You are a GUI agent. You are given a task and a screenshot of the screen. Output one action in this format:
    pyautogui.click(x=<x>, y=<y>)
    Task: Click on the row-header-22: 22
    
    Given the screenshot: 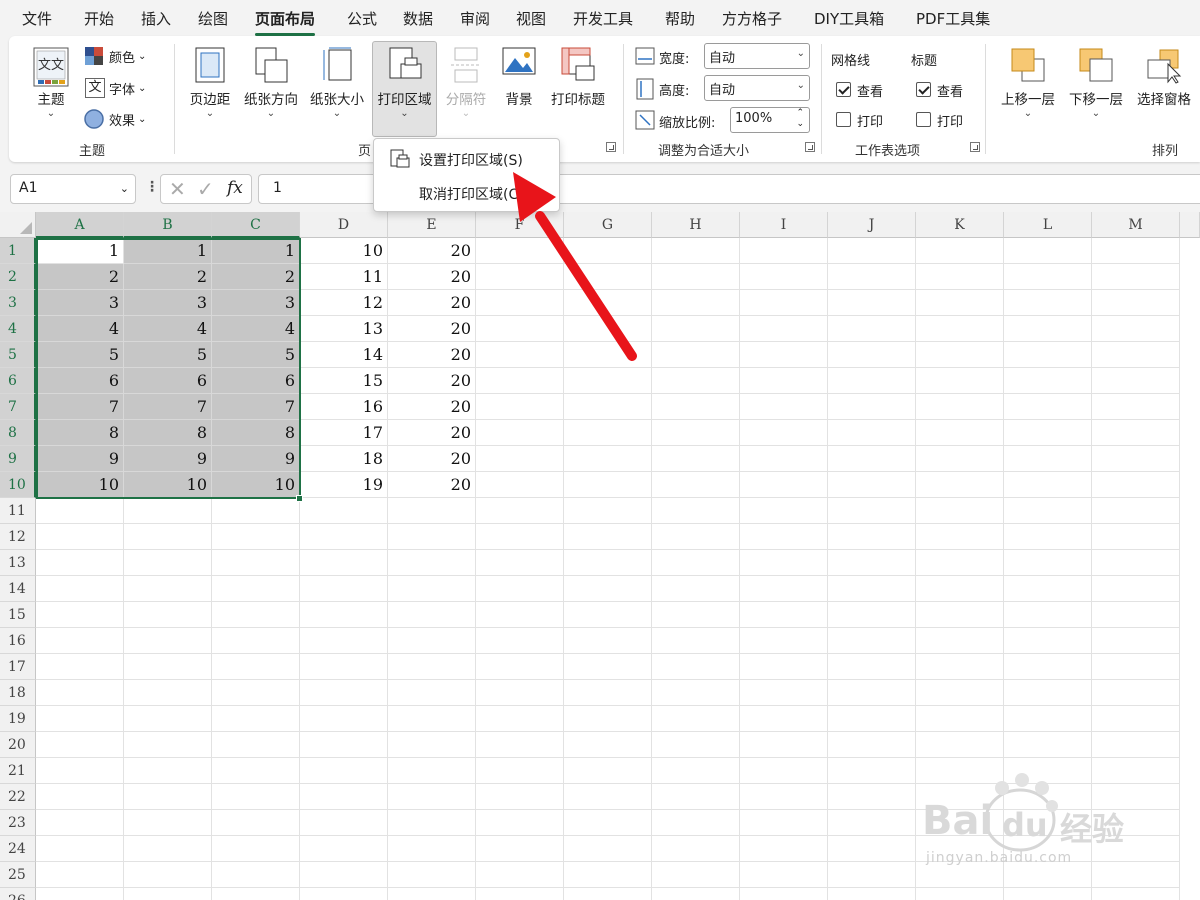 What is the action you would take?
    pyautogui.click(x=18, y=797)
    